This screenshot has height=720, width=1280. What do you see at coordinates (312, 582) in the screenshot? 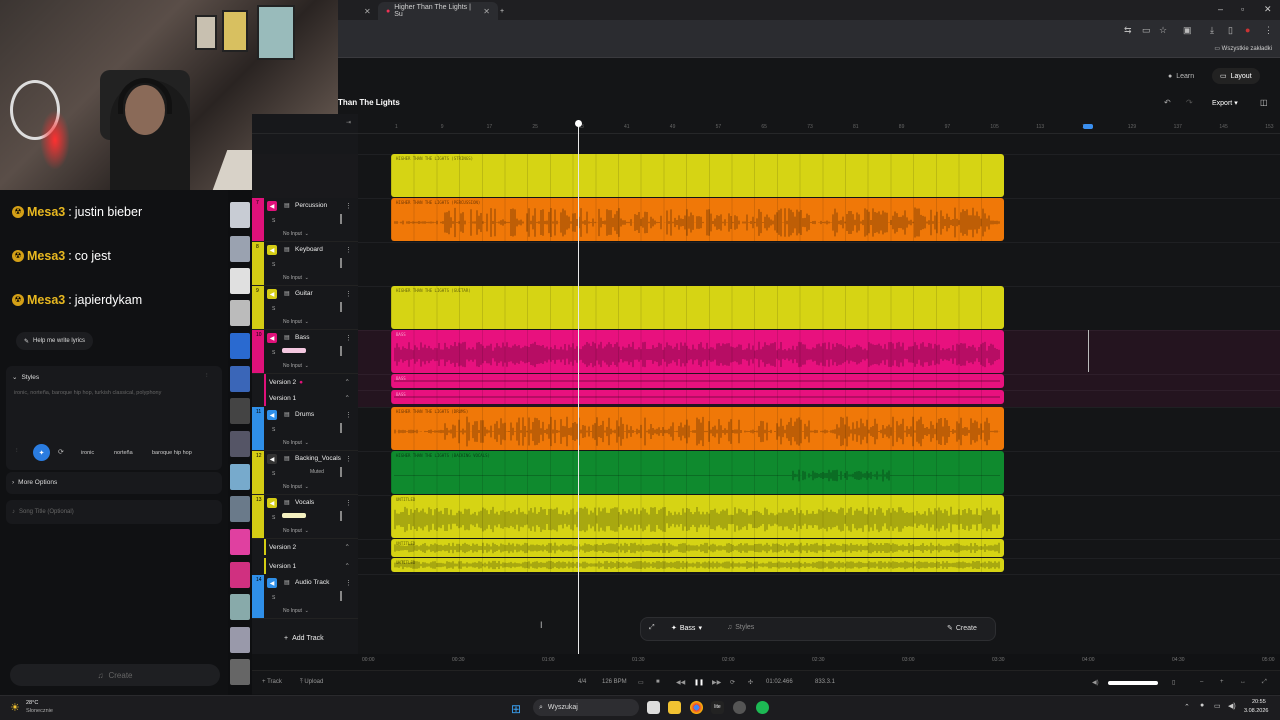
I see `track-name: Audio Track` at bounding box center [312, 582].